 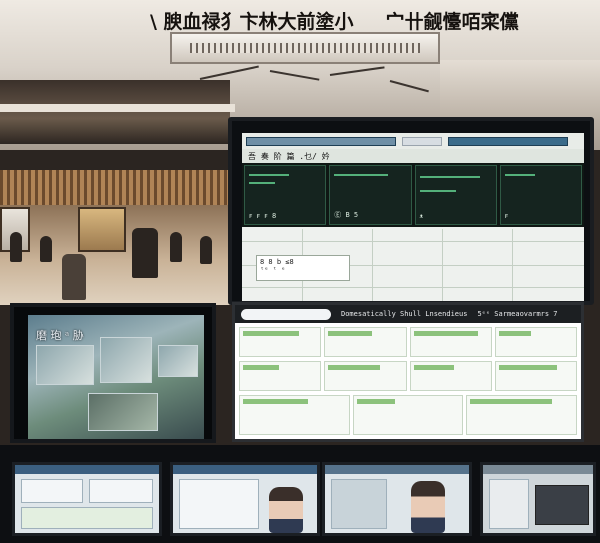 I want to click on document-body, so click(x=408, y=383).